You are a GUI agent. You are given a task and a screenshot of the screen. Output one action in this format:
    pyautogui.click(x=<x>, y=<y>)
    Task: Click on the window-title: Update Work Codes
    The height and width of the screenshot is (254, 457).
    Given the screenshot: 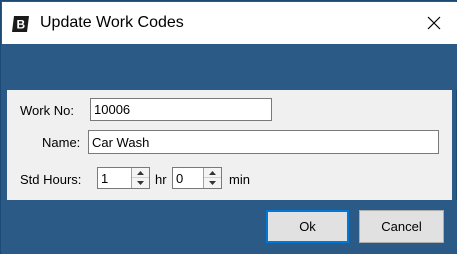 What is the action you would take?
    pyautogui.click(x=112, y=22)
    